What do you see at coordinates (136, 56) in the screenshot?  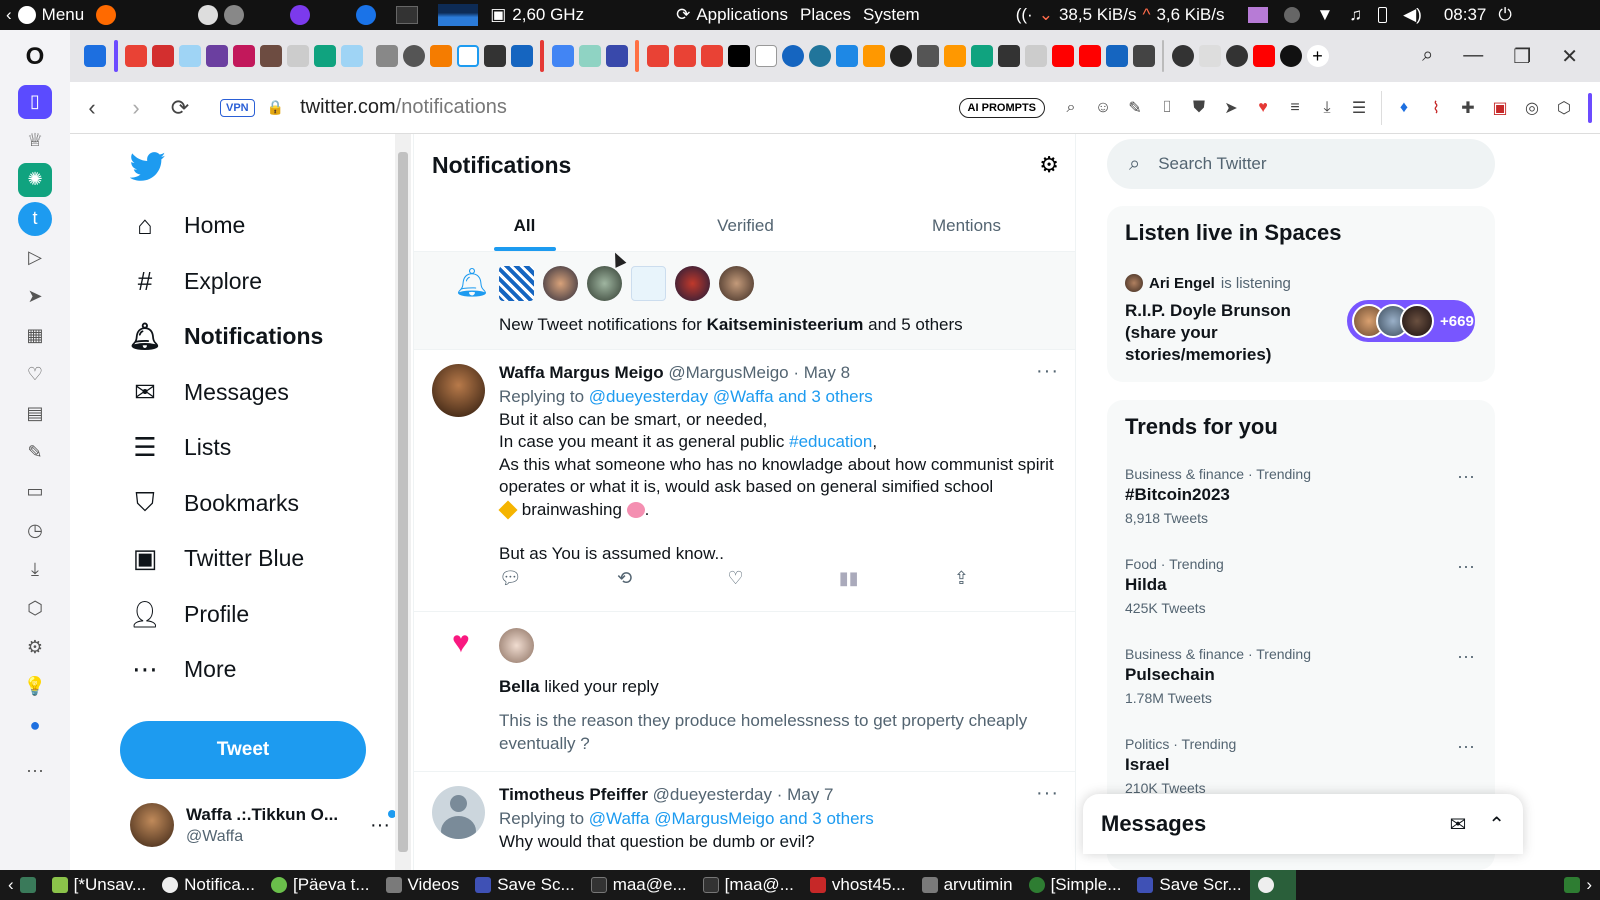 I see `gmail-tab-icon` at bounding box center [136, 56].